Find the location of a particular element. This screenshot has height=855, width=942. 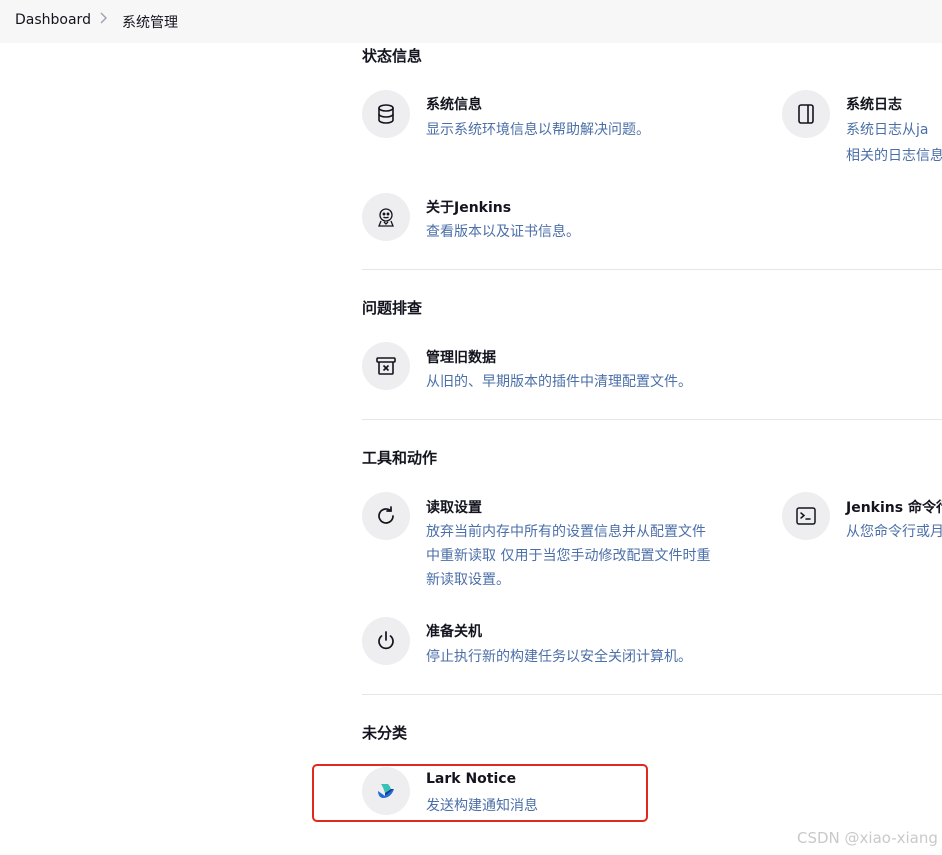

breadcrumb-bar: Dashboard 系统管理 is located at coordinates (471, 21).